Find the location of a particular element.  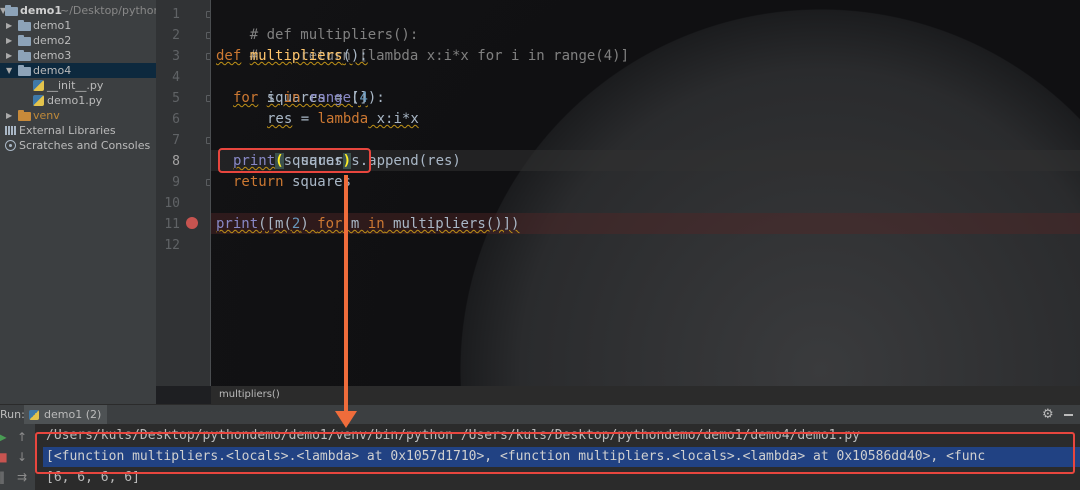

run-tab-label: demo1 (2) is located at coordinates (73, 414).